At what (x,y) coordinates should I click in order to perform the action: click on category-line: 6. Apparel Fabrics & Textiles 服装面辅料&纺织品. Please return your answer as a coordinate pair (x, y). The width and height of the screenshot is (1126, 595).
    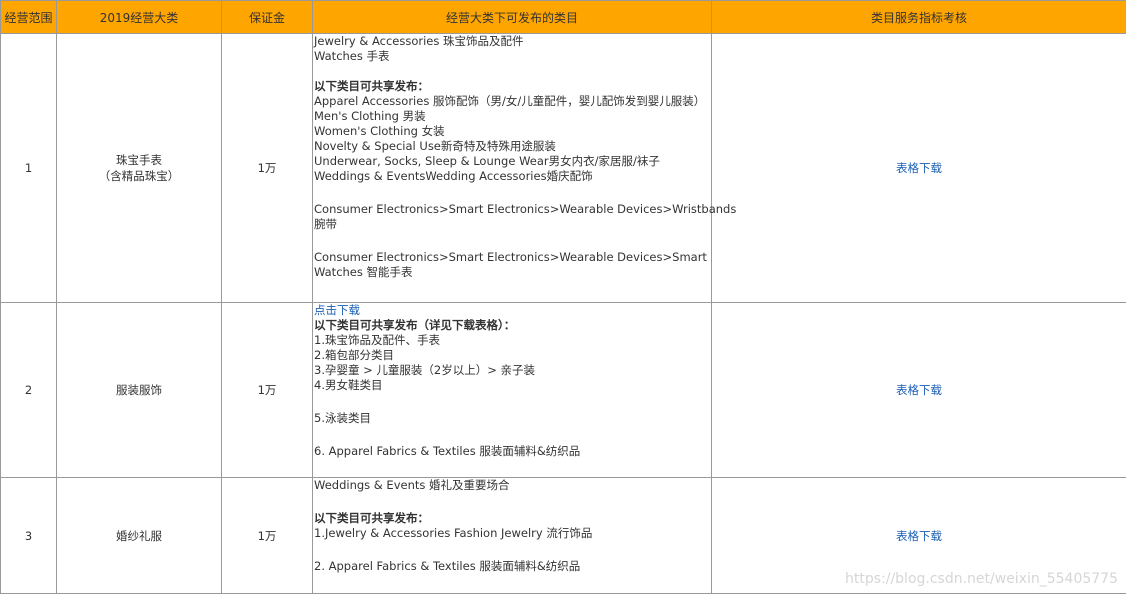
    Looking at the image, I should click on (447, 451).